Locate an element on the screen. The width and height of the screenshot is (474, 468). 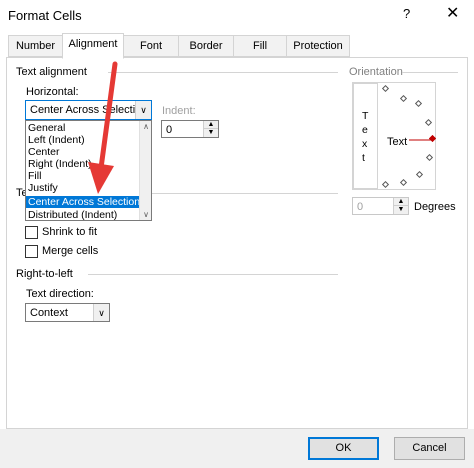
option-left-indent: Left (Indent) is located at coordinates (83, 140).